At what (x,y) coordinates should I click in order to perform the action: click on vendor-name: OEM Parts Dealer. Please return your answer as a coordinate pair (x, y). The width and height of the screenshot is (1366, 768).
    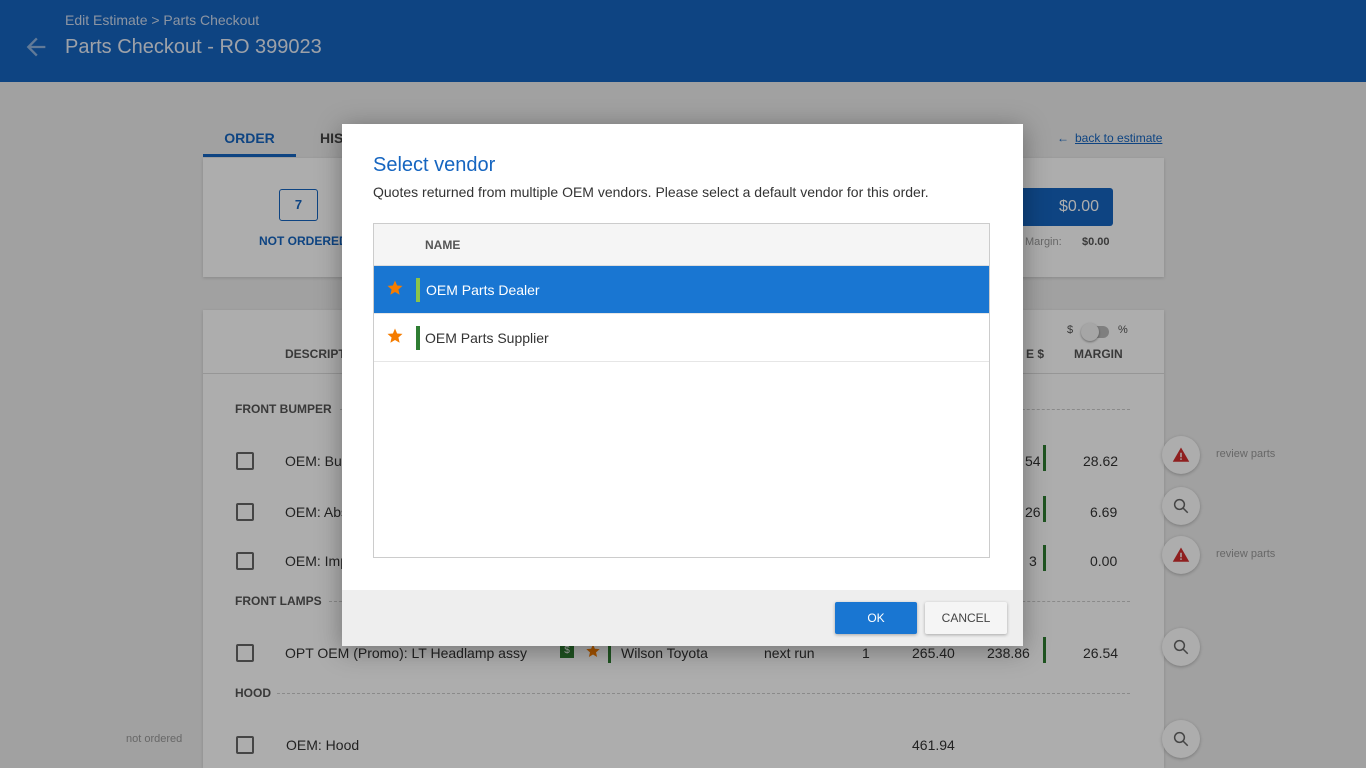
    Looking at the image, I should click on (483, 290).